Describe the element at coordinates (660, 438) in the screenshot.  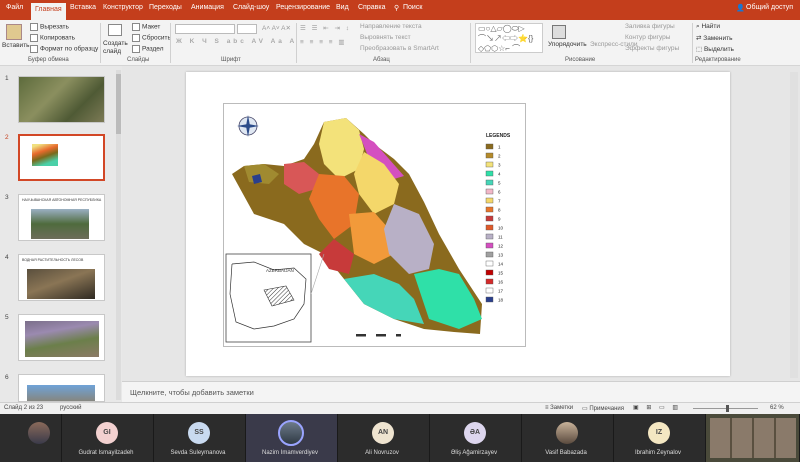
I see `participant-tile: IZ Ibrahim Zeynalov` at that location.